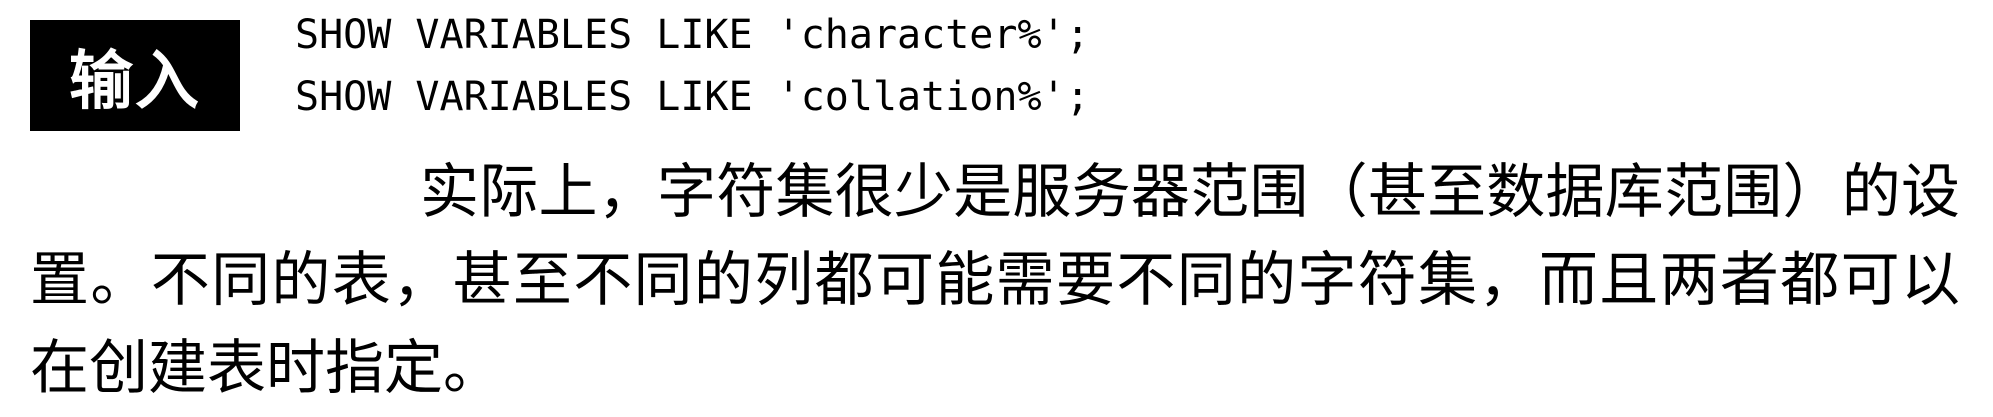  What do you see at coordinates (135, 75) in the screenshot?
I see `input-label: 输入` at bounding box center [135, 75].